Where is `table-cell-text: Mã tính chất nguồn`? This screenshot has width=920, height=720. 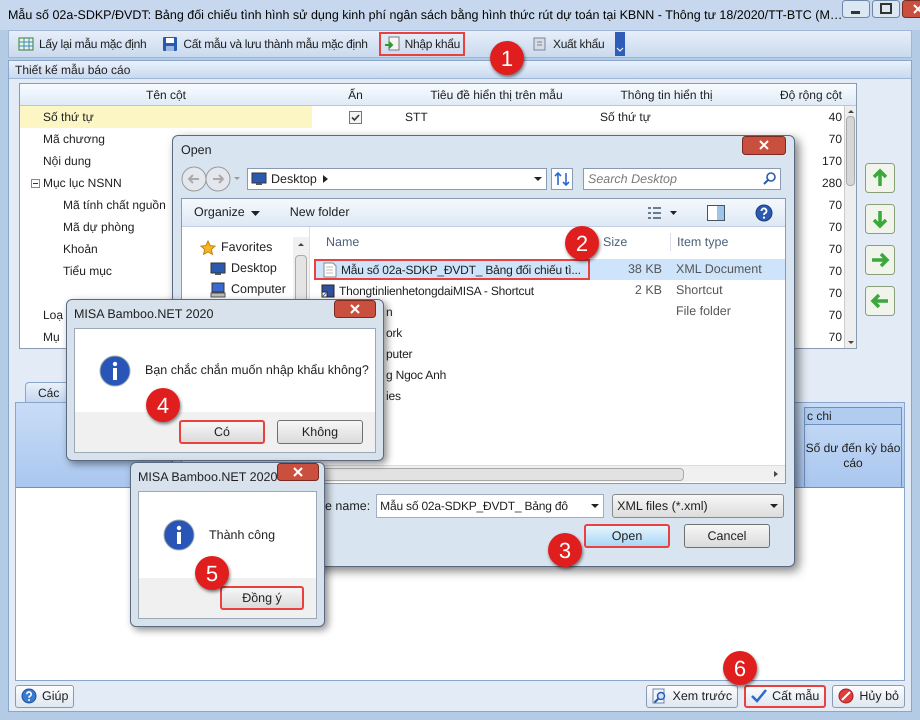 table-cell-text: Mã tính chất nguồn is located at coordinates (114, 205).